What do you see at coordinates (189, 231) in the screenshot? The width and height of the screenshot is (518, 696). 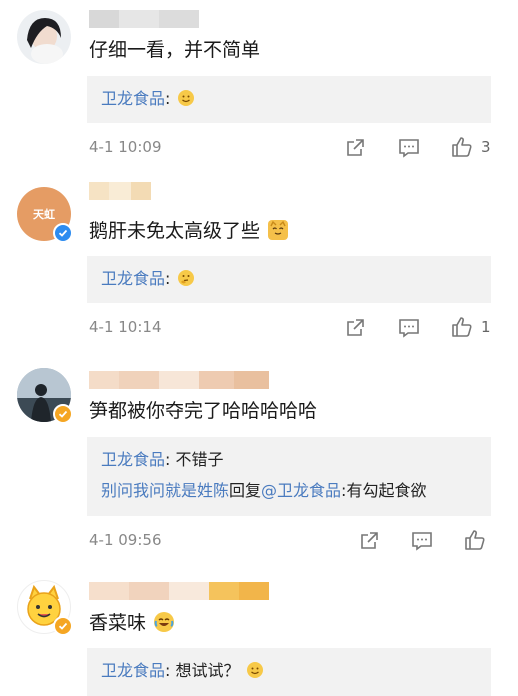 I see `comment-text: 鹅肝未免太高级了些` at bounding box center [189, 231].